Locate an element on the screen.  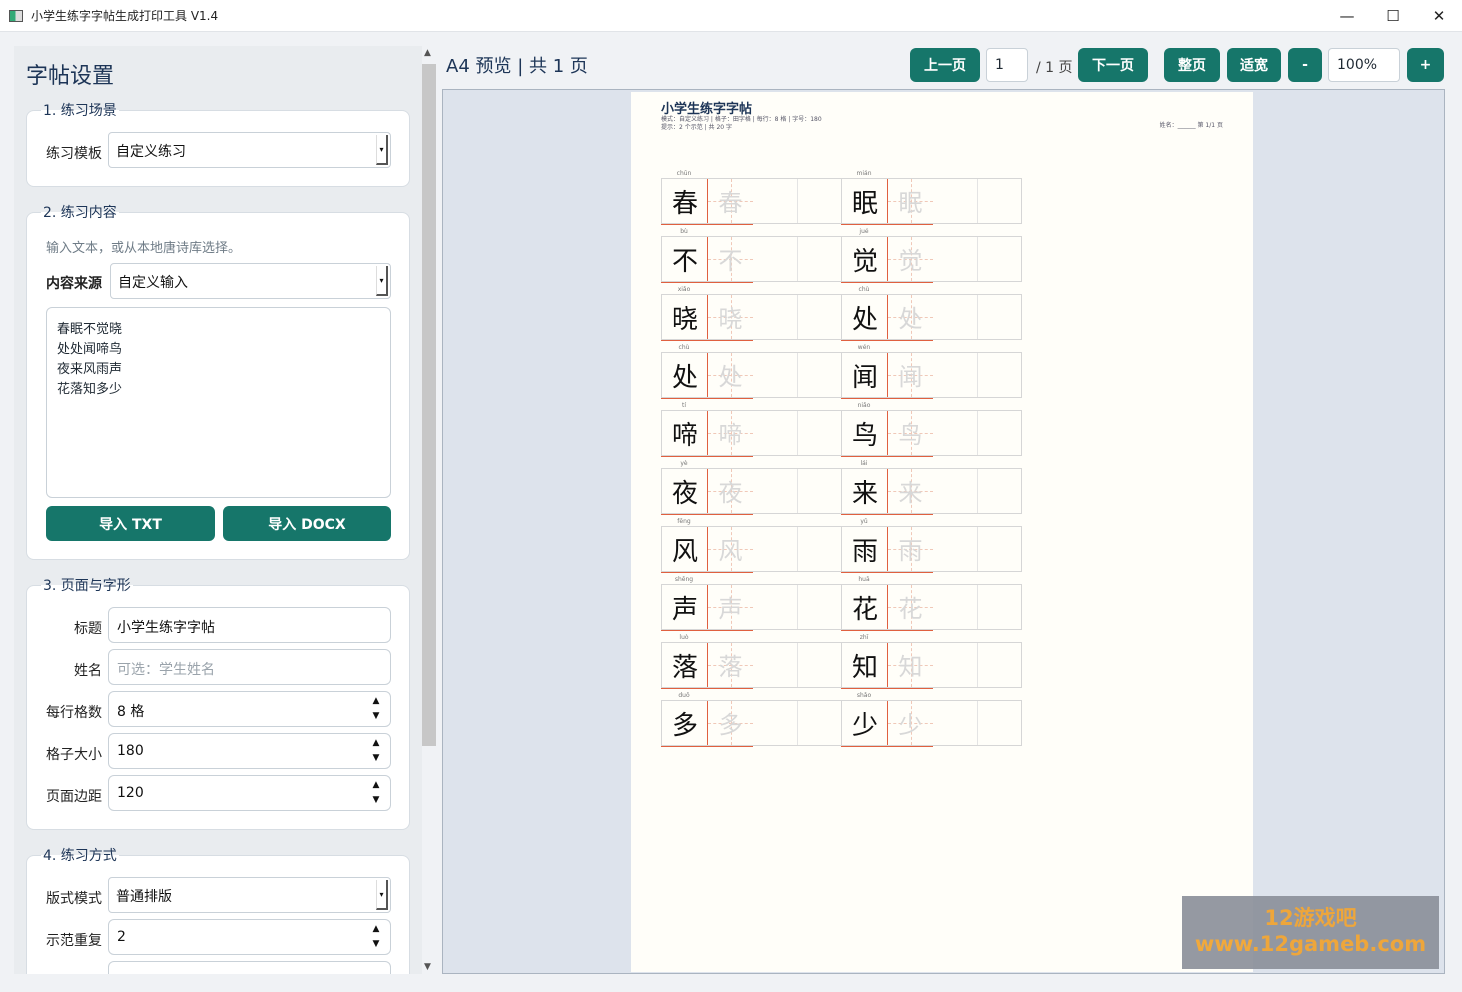
template-select-value: 自定义练习 is located at coordinates (151, 152).